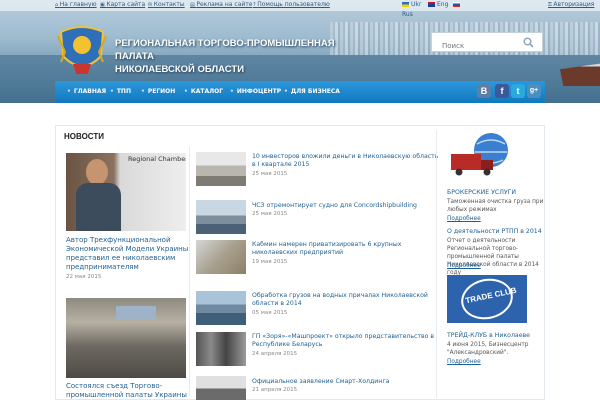 The height and width of the screenshot is (400, 600). What do you see at coordinates (438, 4) in the screenshot?
I see `lang-eng: Eng` at bounding box center [438, 4].